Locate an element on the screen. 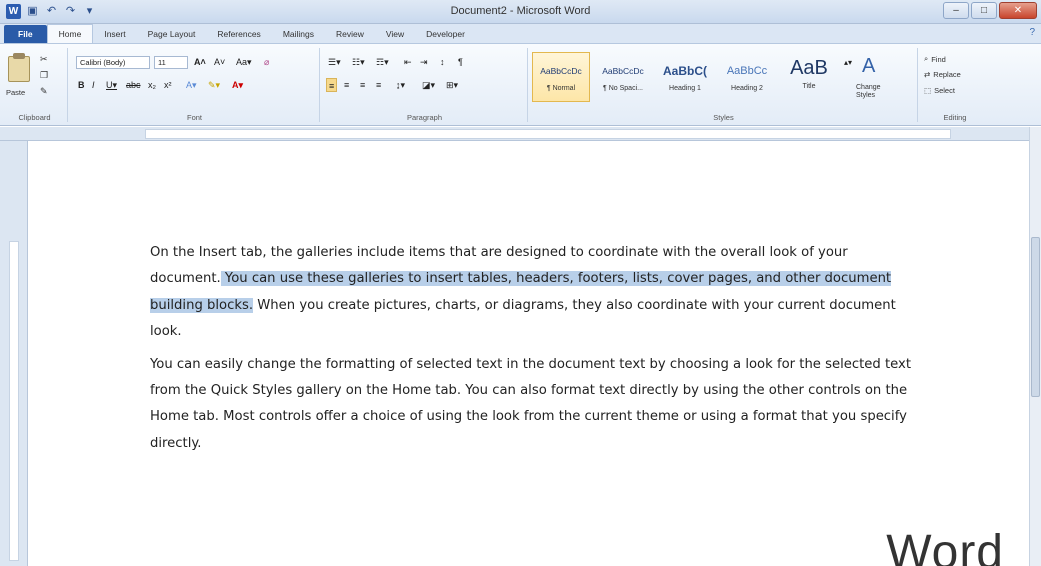 This screenshot has height=566, width=1041. underline-icon: U▾ is located at coordinates (111, 85).